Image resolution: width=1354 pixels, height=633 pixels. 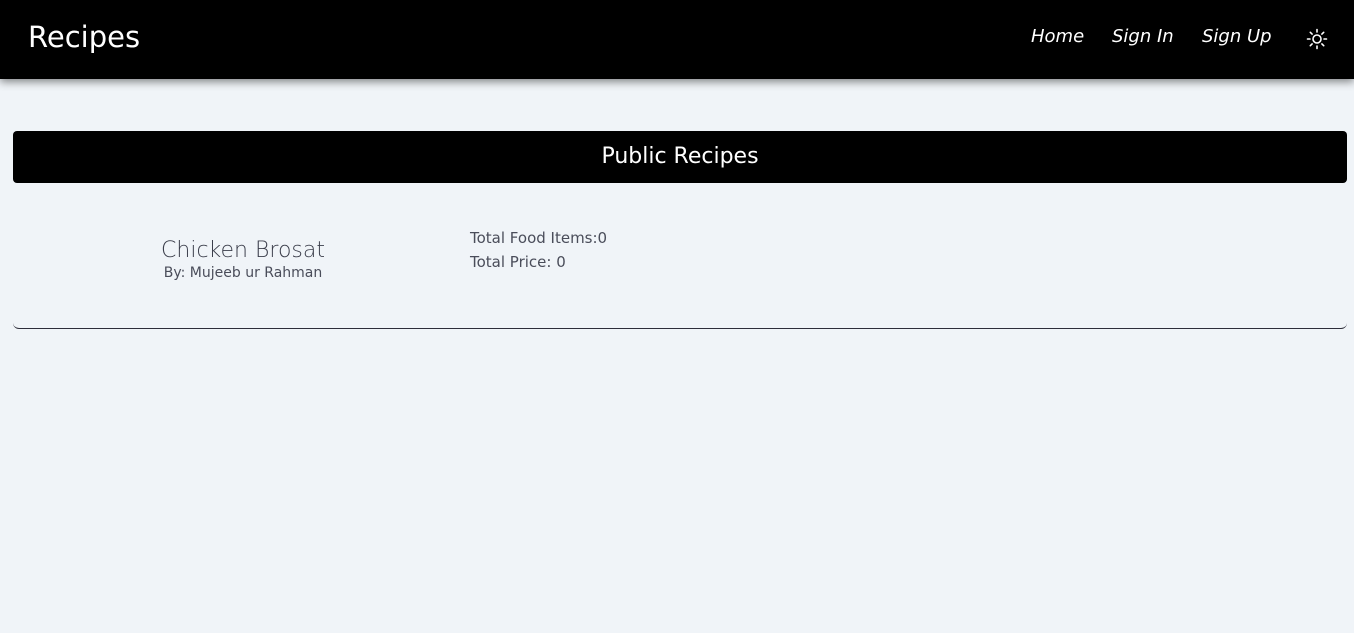 I want to click on recipe-total-price: Total Price: 0, so click(x=518, y=262).